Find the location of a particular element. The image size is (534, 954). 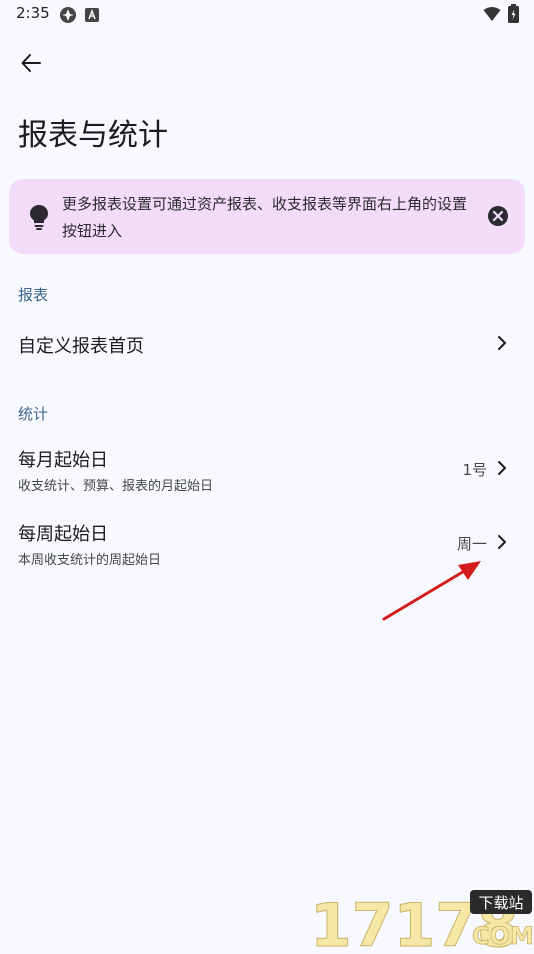

lightbulb-icon is located at coordinates (39, 217).